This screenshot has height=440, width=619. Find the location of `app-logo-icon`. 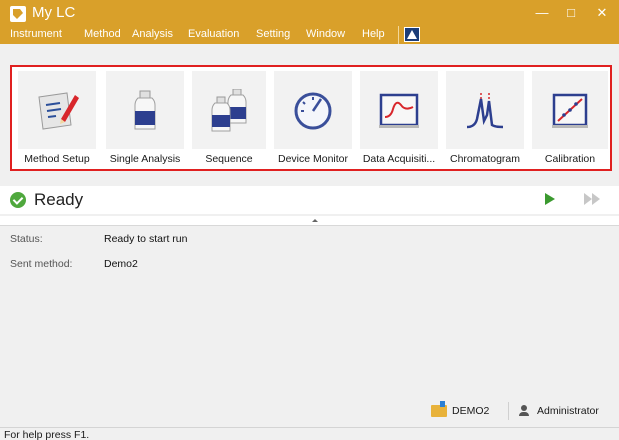

app-logo-icon is located at coordinates (18, 14).